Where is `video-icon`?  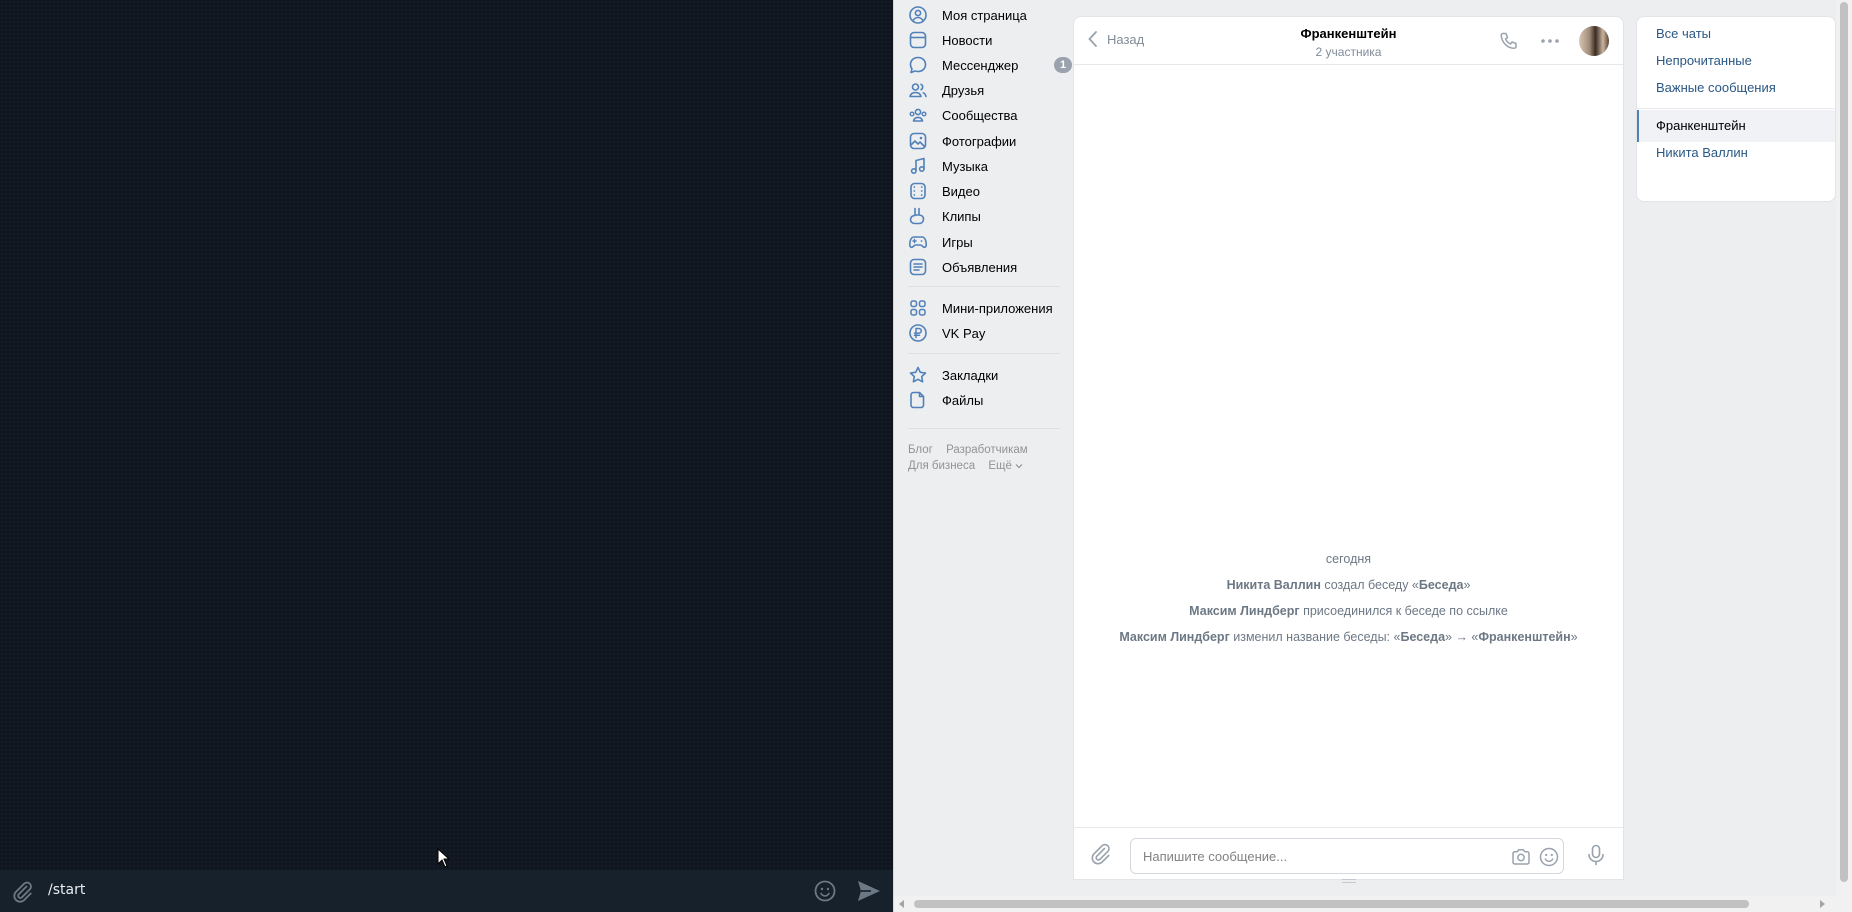 video-icon is located at coordinates (918, 191).